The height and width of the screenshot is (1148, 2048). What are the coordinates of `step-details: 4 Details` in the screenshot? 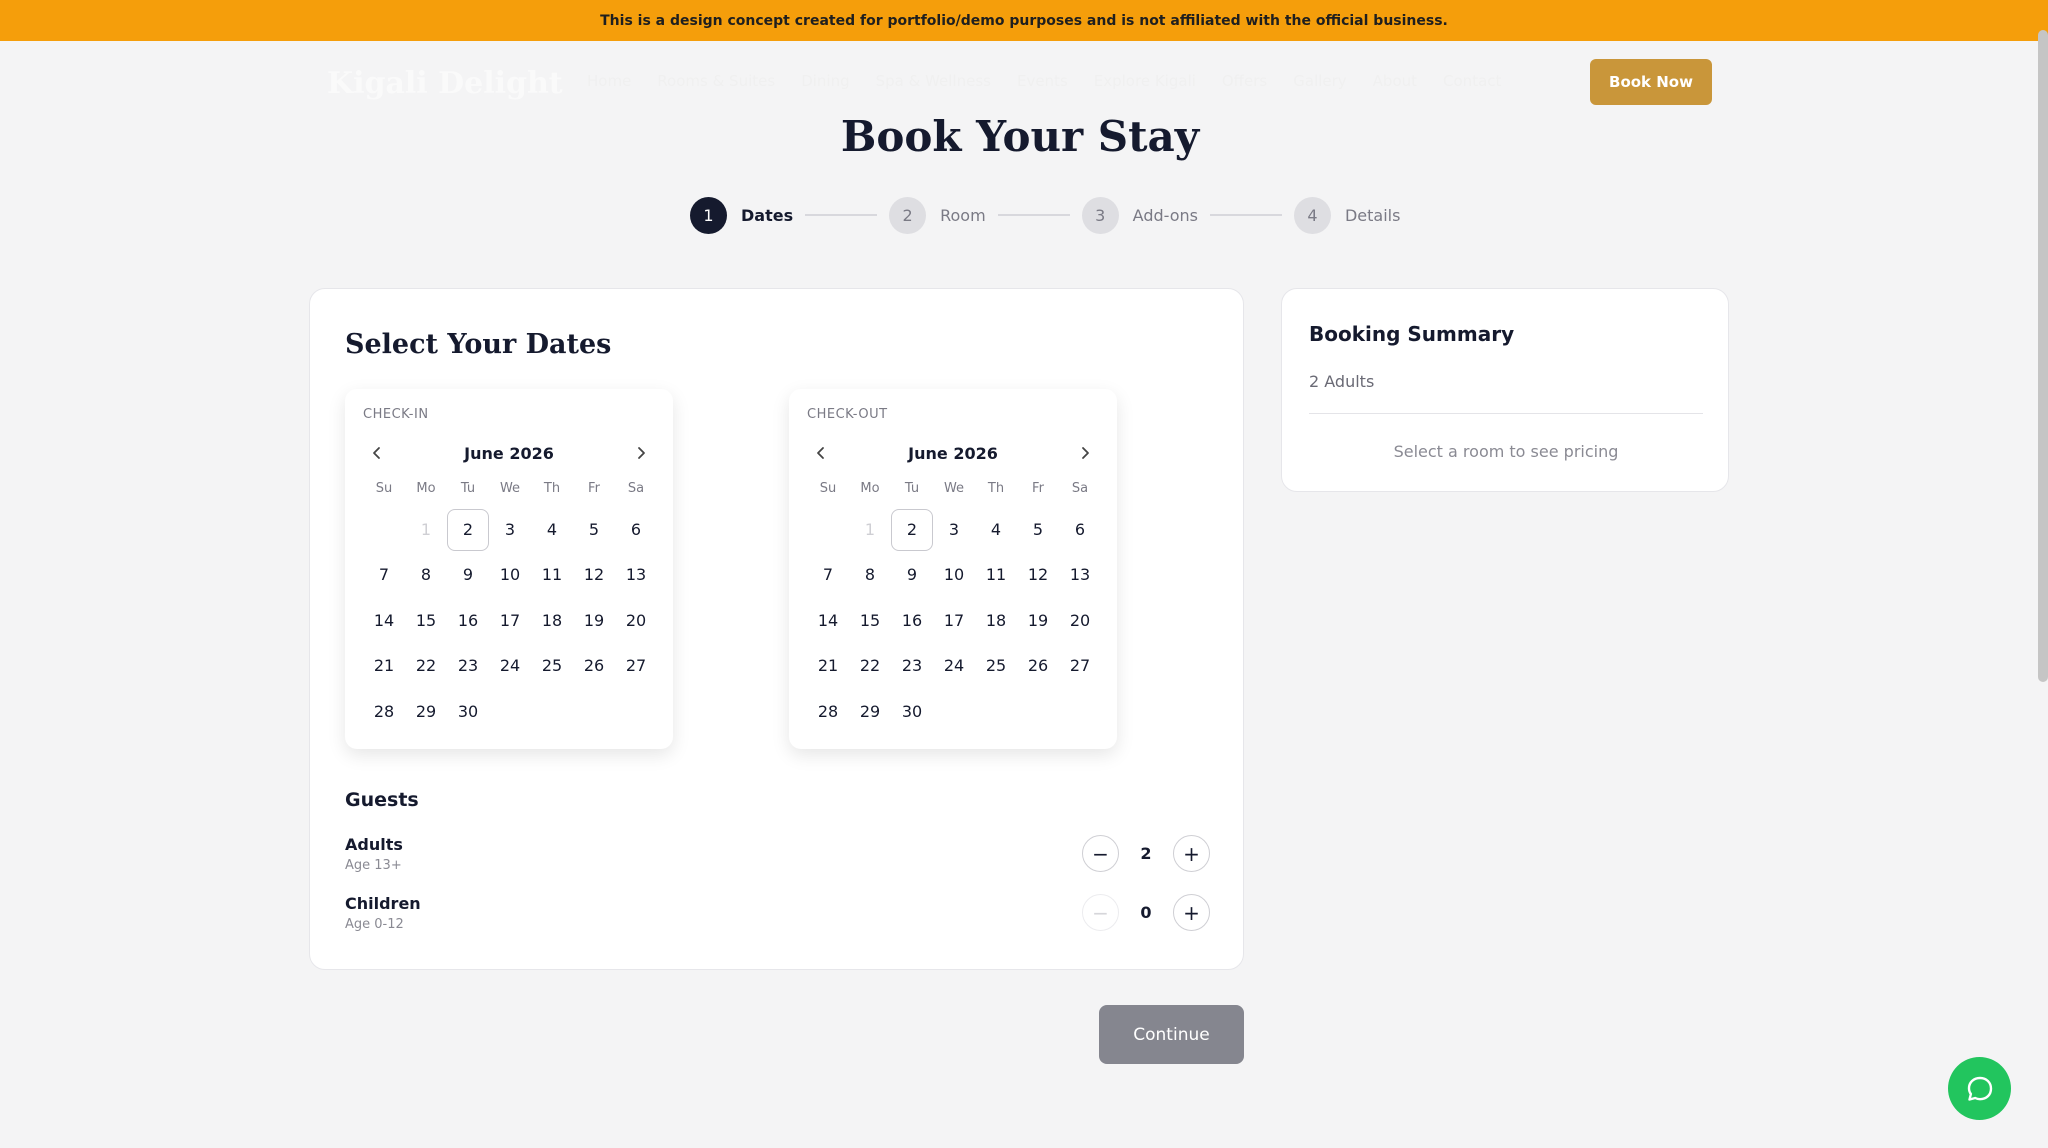 It's located at (1347, 215).